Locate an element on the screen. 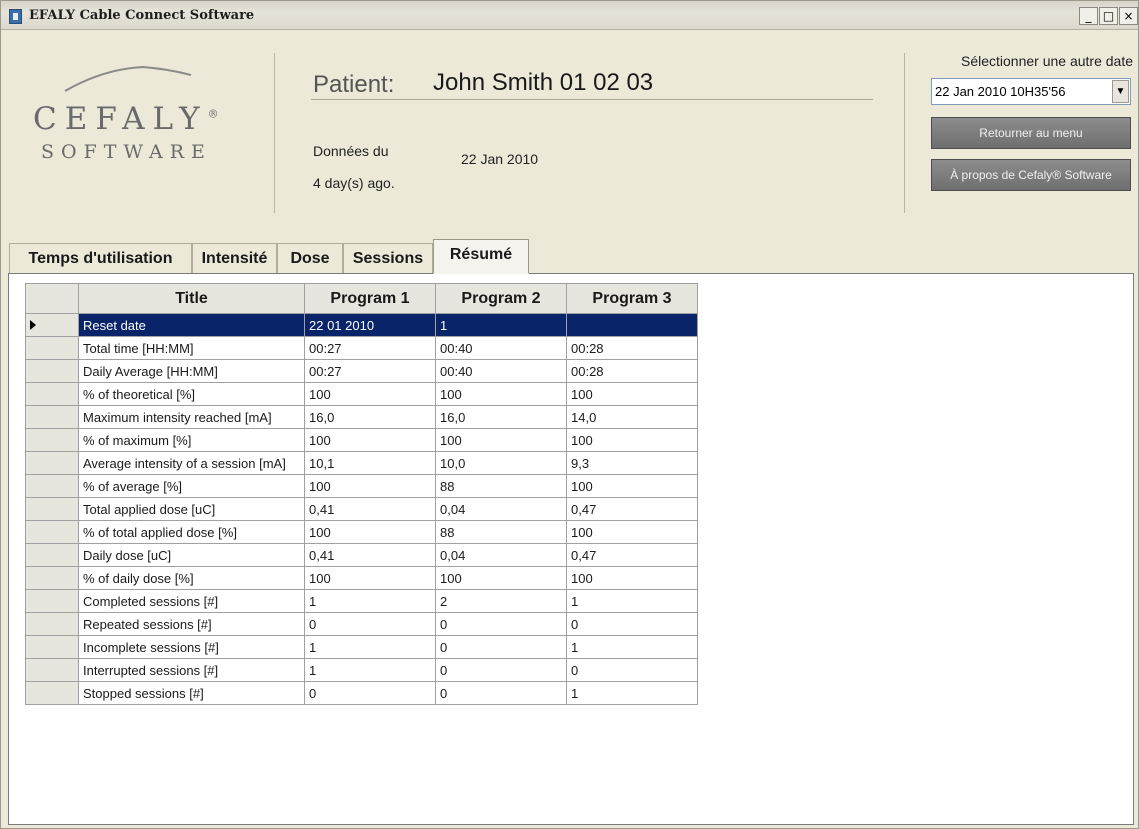  table-row: % of average [%] 100 88 100 is located at coordinates (361, 486).